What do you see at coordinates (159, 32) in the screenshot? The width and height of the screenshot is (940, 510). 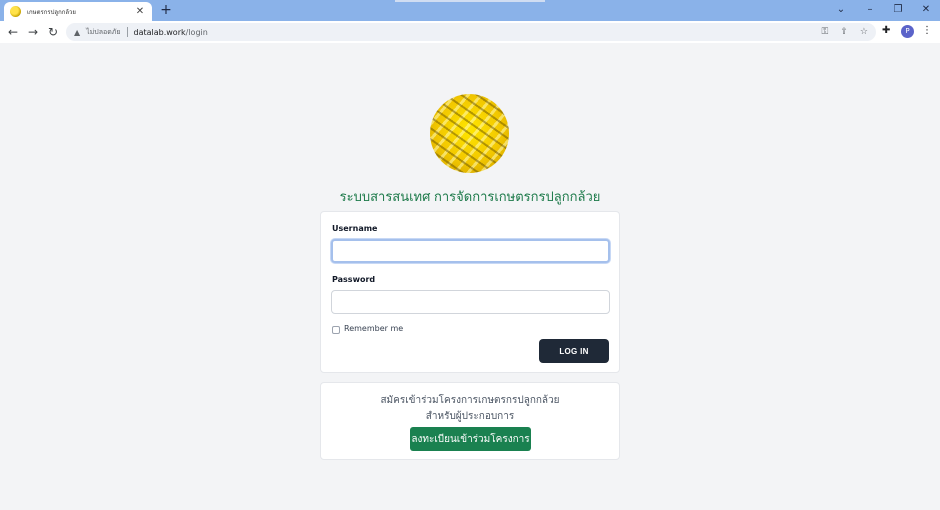 I see `url-host: datalab.work` at bounding box center [159, 32].